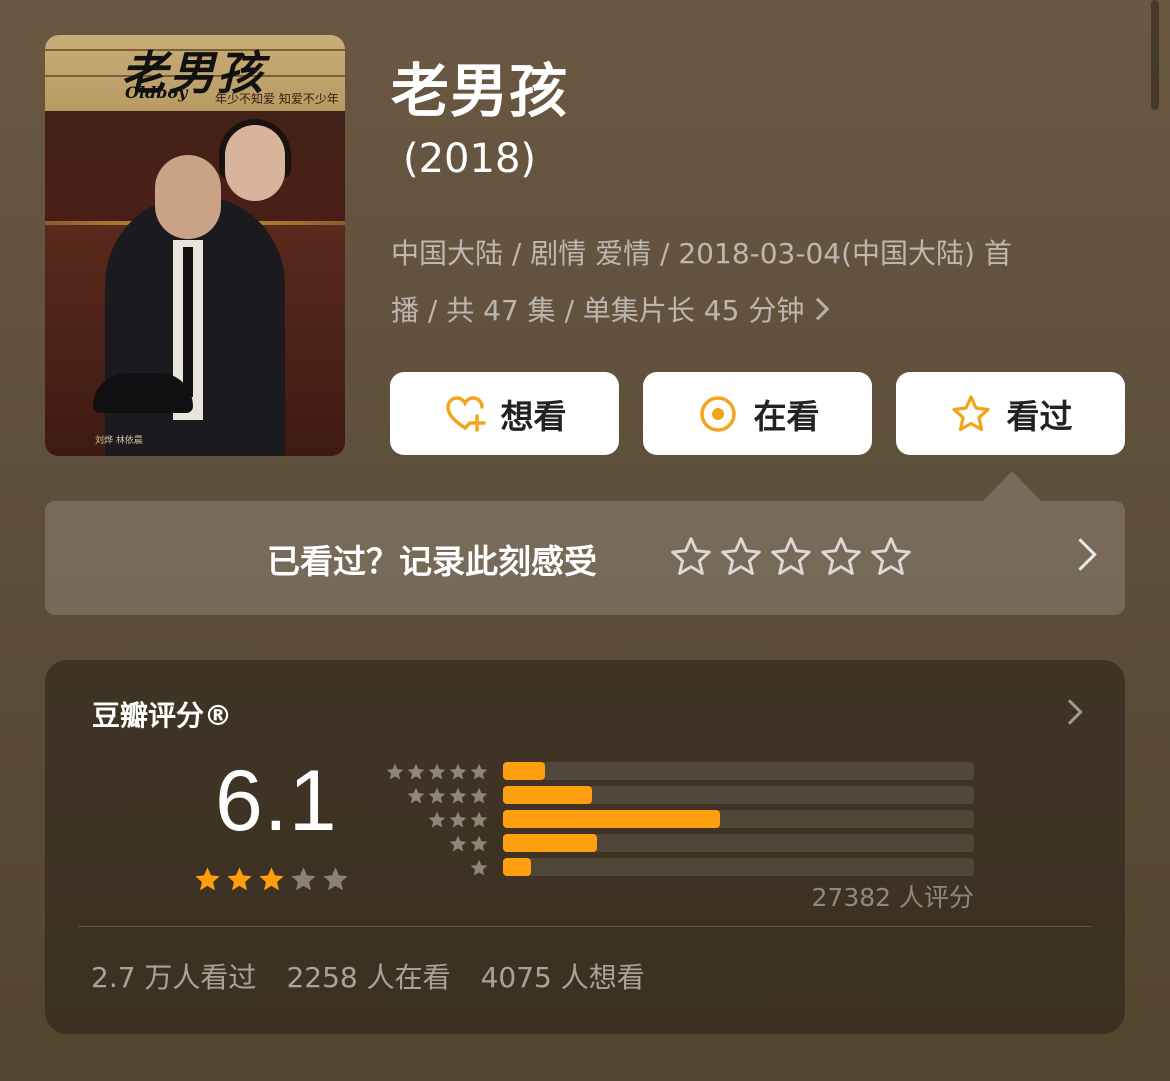 The image size is (1170, 1081). Describe the element at coordinates (1155, 55) in the screenshot. I see `scrollbar` at that location.